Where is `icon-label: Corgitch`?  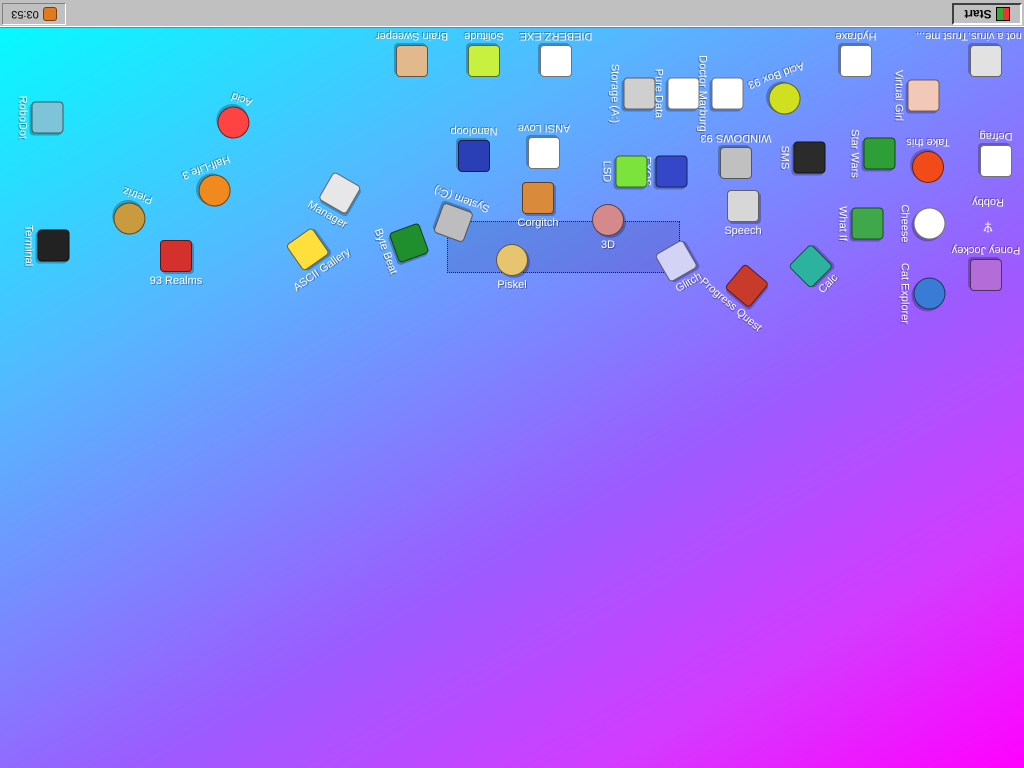
icon-label: Corgitch is located at coordinates (538, 223).